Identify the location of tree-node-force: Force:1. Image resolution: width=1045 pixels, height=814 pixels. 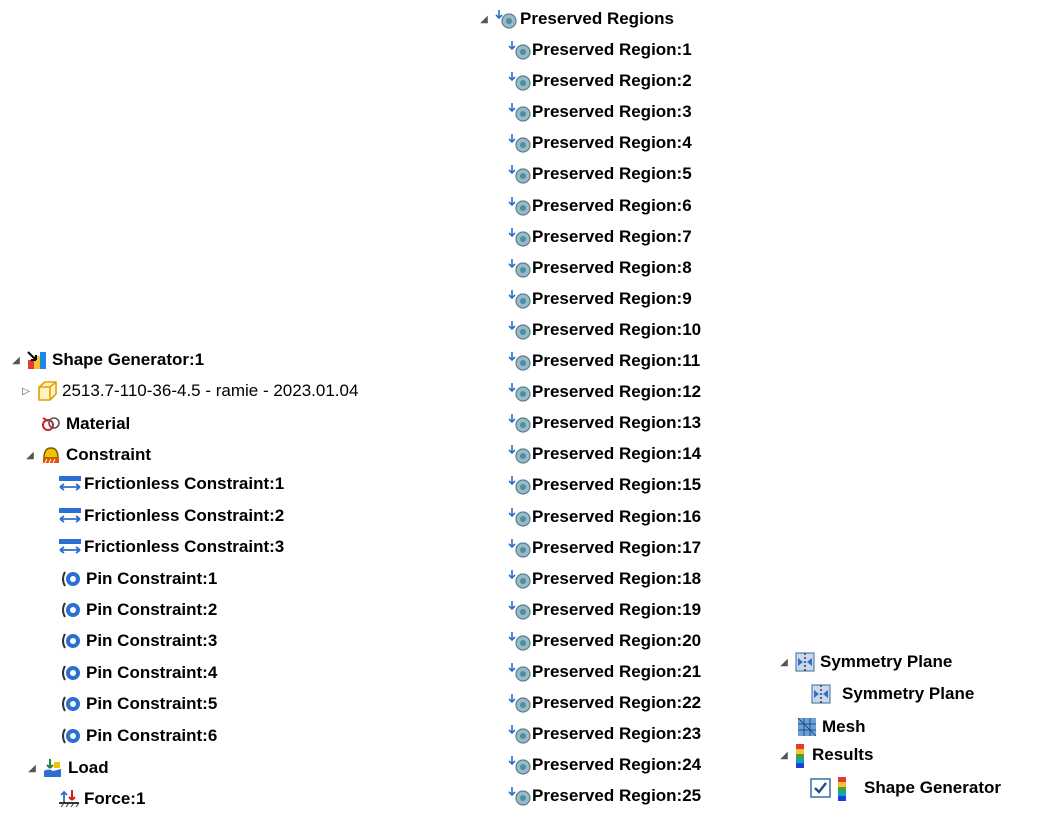
(101, 799).